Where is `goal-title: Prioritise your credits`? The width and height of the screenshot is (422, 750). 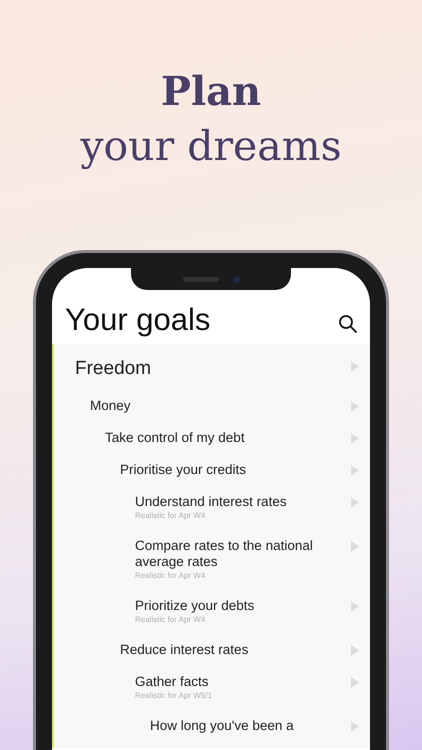
goal-title: Prioritise your credits is located at coordinates (228, 470).